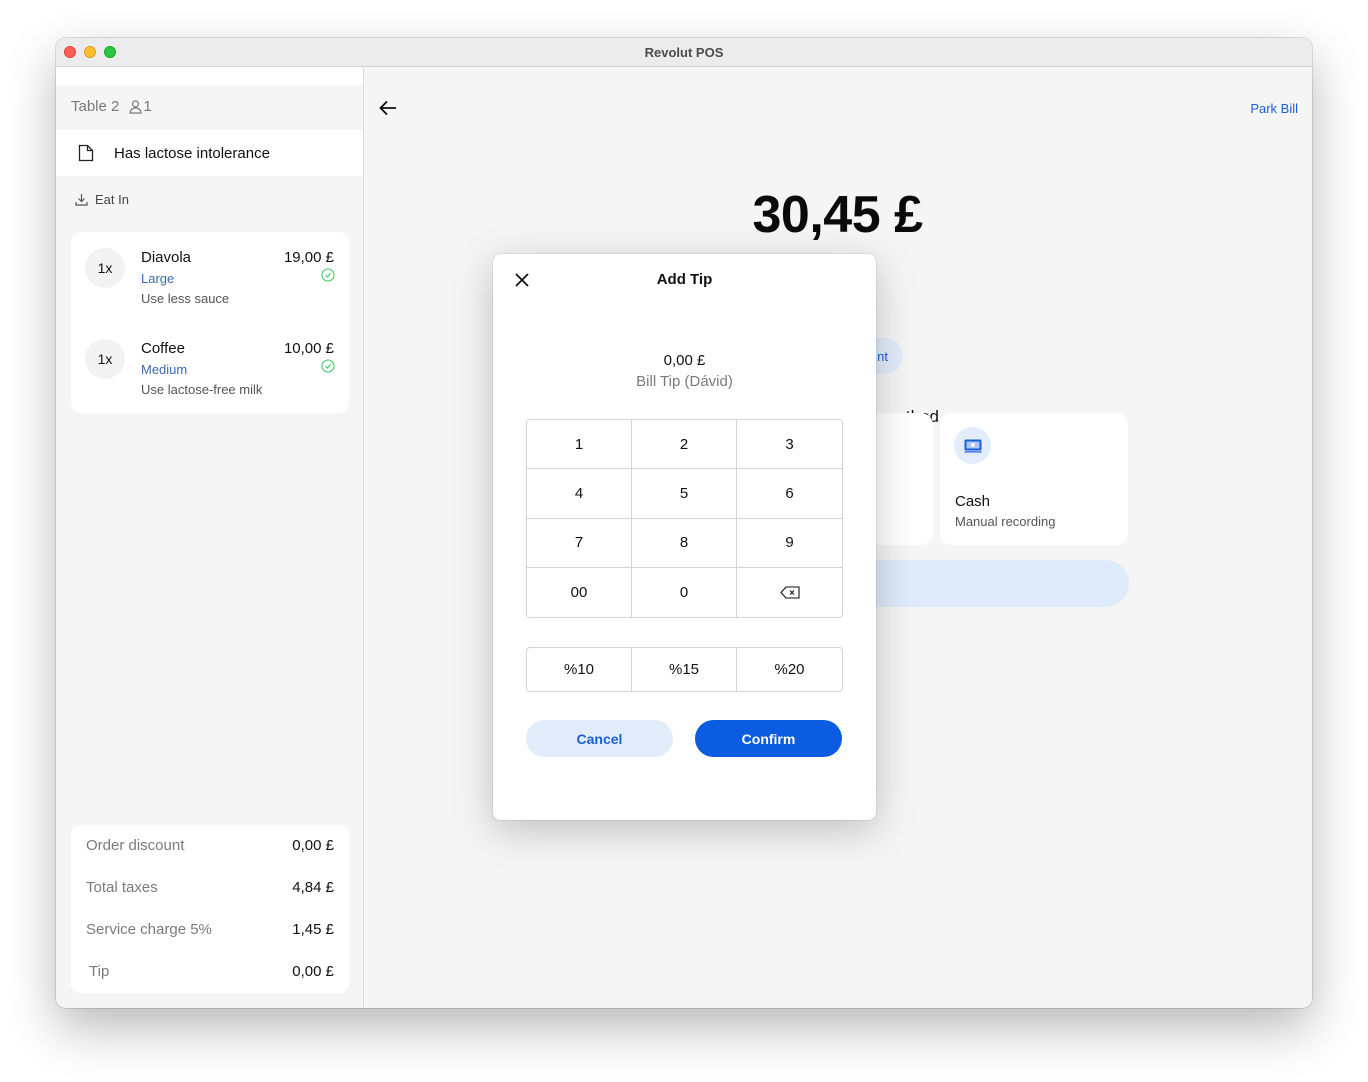  What do you see at coordinates (789, 494) in the screenshot?
I see `key-6: 6` at bounding box center [789, 494].